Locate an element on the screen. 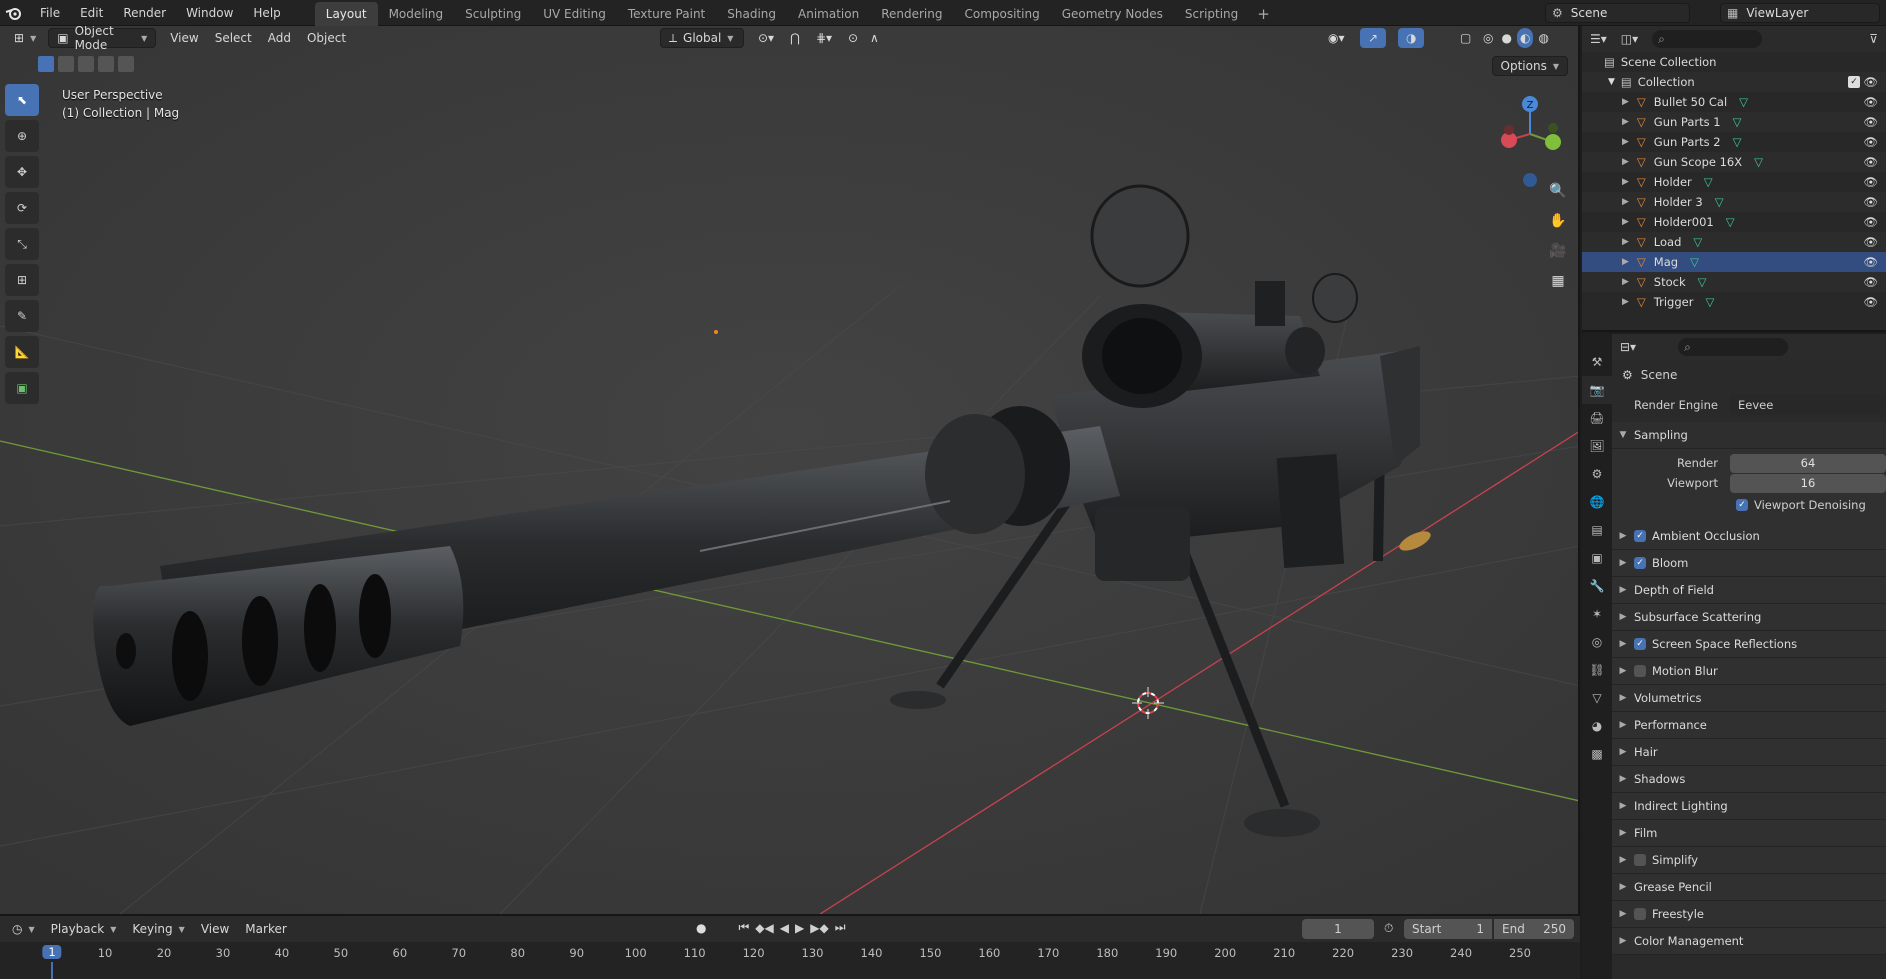 This screenshot has width=1886, height=979. play-reverse-icon: ◀ is located at coordinates (784, 928).